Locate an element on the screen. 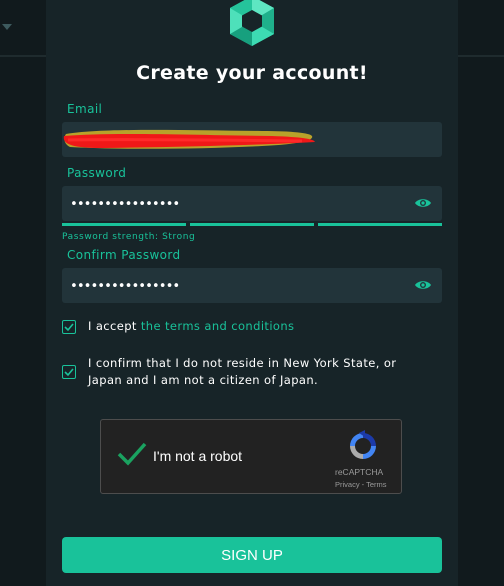  password-field is located at coordinates (252, 204).